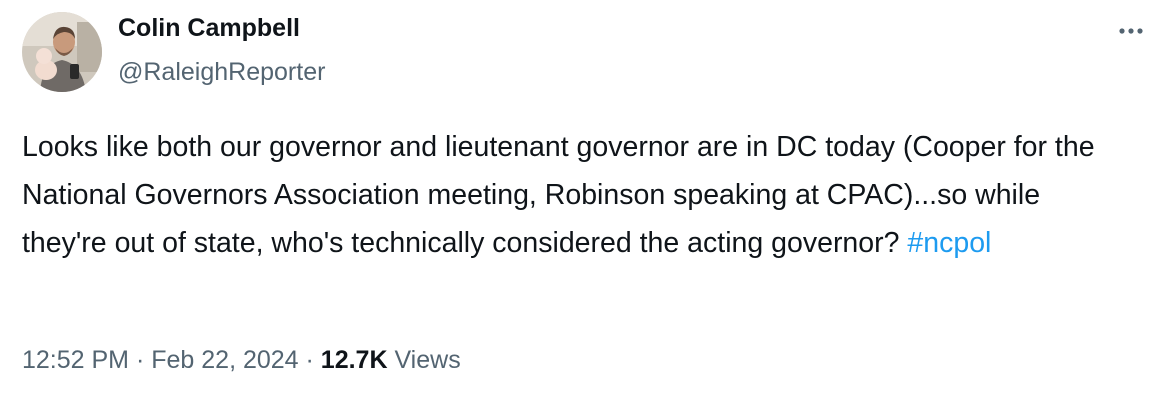 This screenshot has width=1166, height=410. I want to click on more-horizontal-icon, so click(1131, 31).